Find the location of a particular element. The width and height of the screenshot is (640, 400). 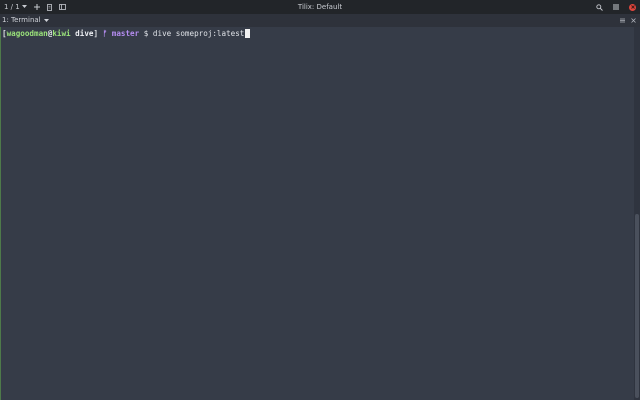

tab-header-controls is located at coordinates (628, 20).